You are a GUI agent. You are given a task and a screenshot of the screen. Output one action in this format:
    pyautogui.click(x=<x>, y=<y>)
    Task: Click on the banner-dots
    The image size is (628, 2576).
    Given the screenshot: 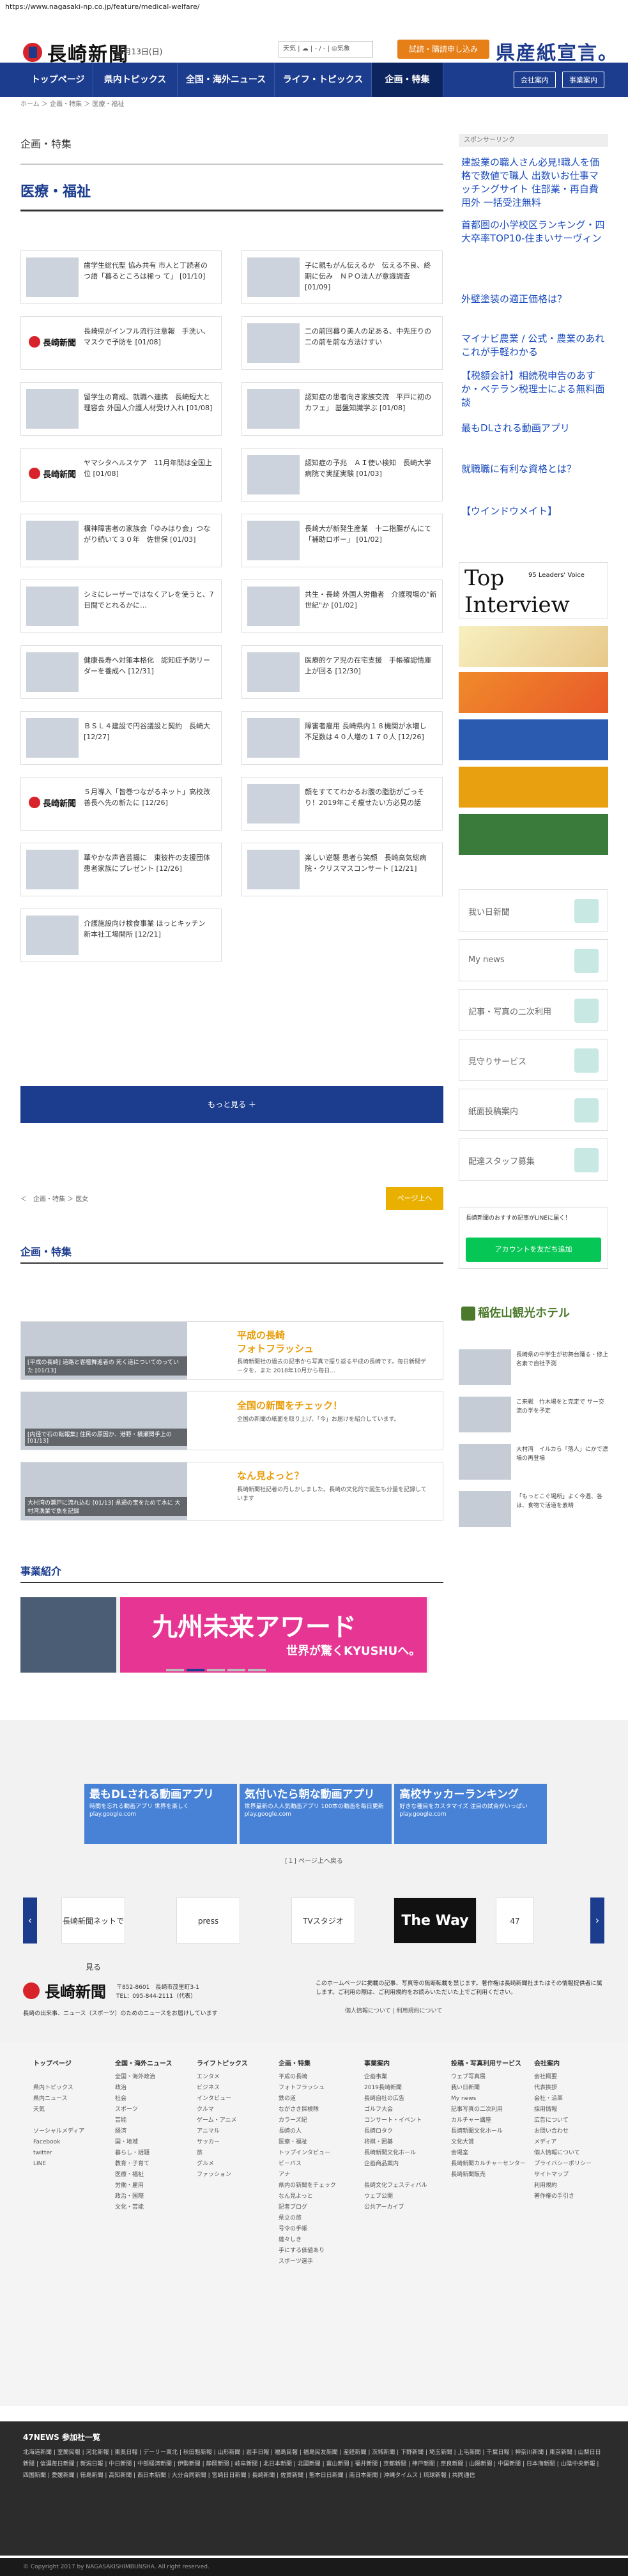 What is the action you would take?
    pyautogui.click(x=216, y=1670)
    